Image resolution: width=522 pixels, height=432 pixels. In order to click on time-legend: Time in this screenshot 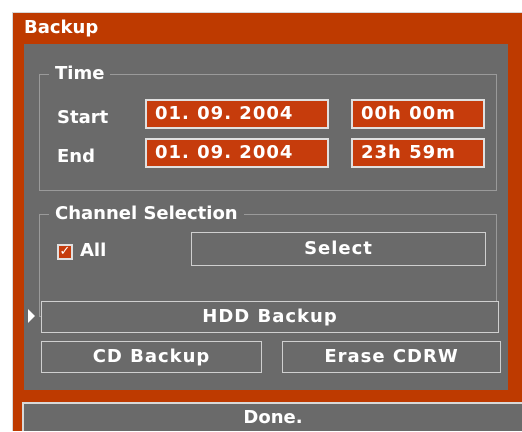, I will do `click(80, 74)`.